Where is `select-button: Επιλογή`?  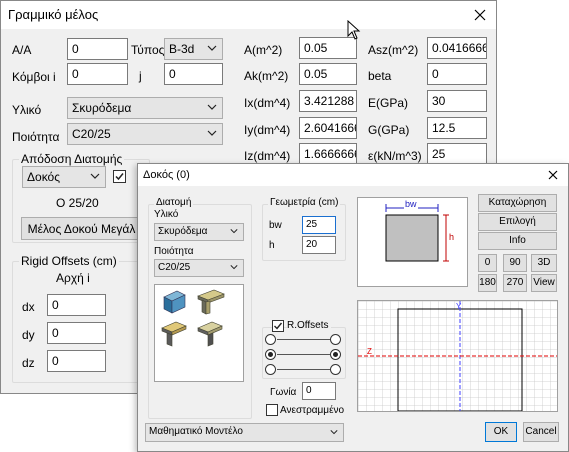
select-button: Επιλογή is located at coordinates (517, 222).